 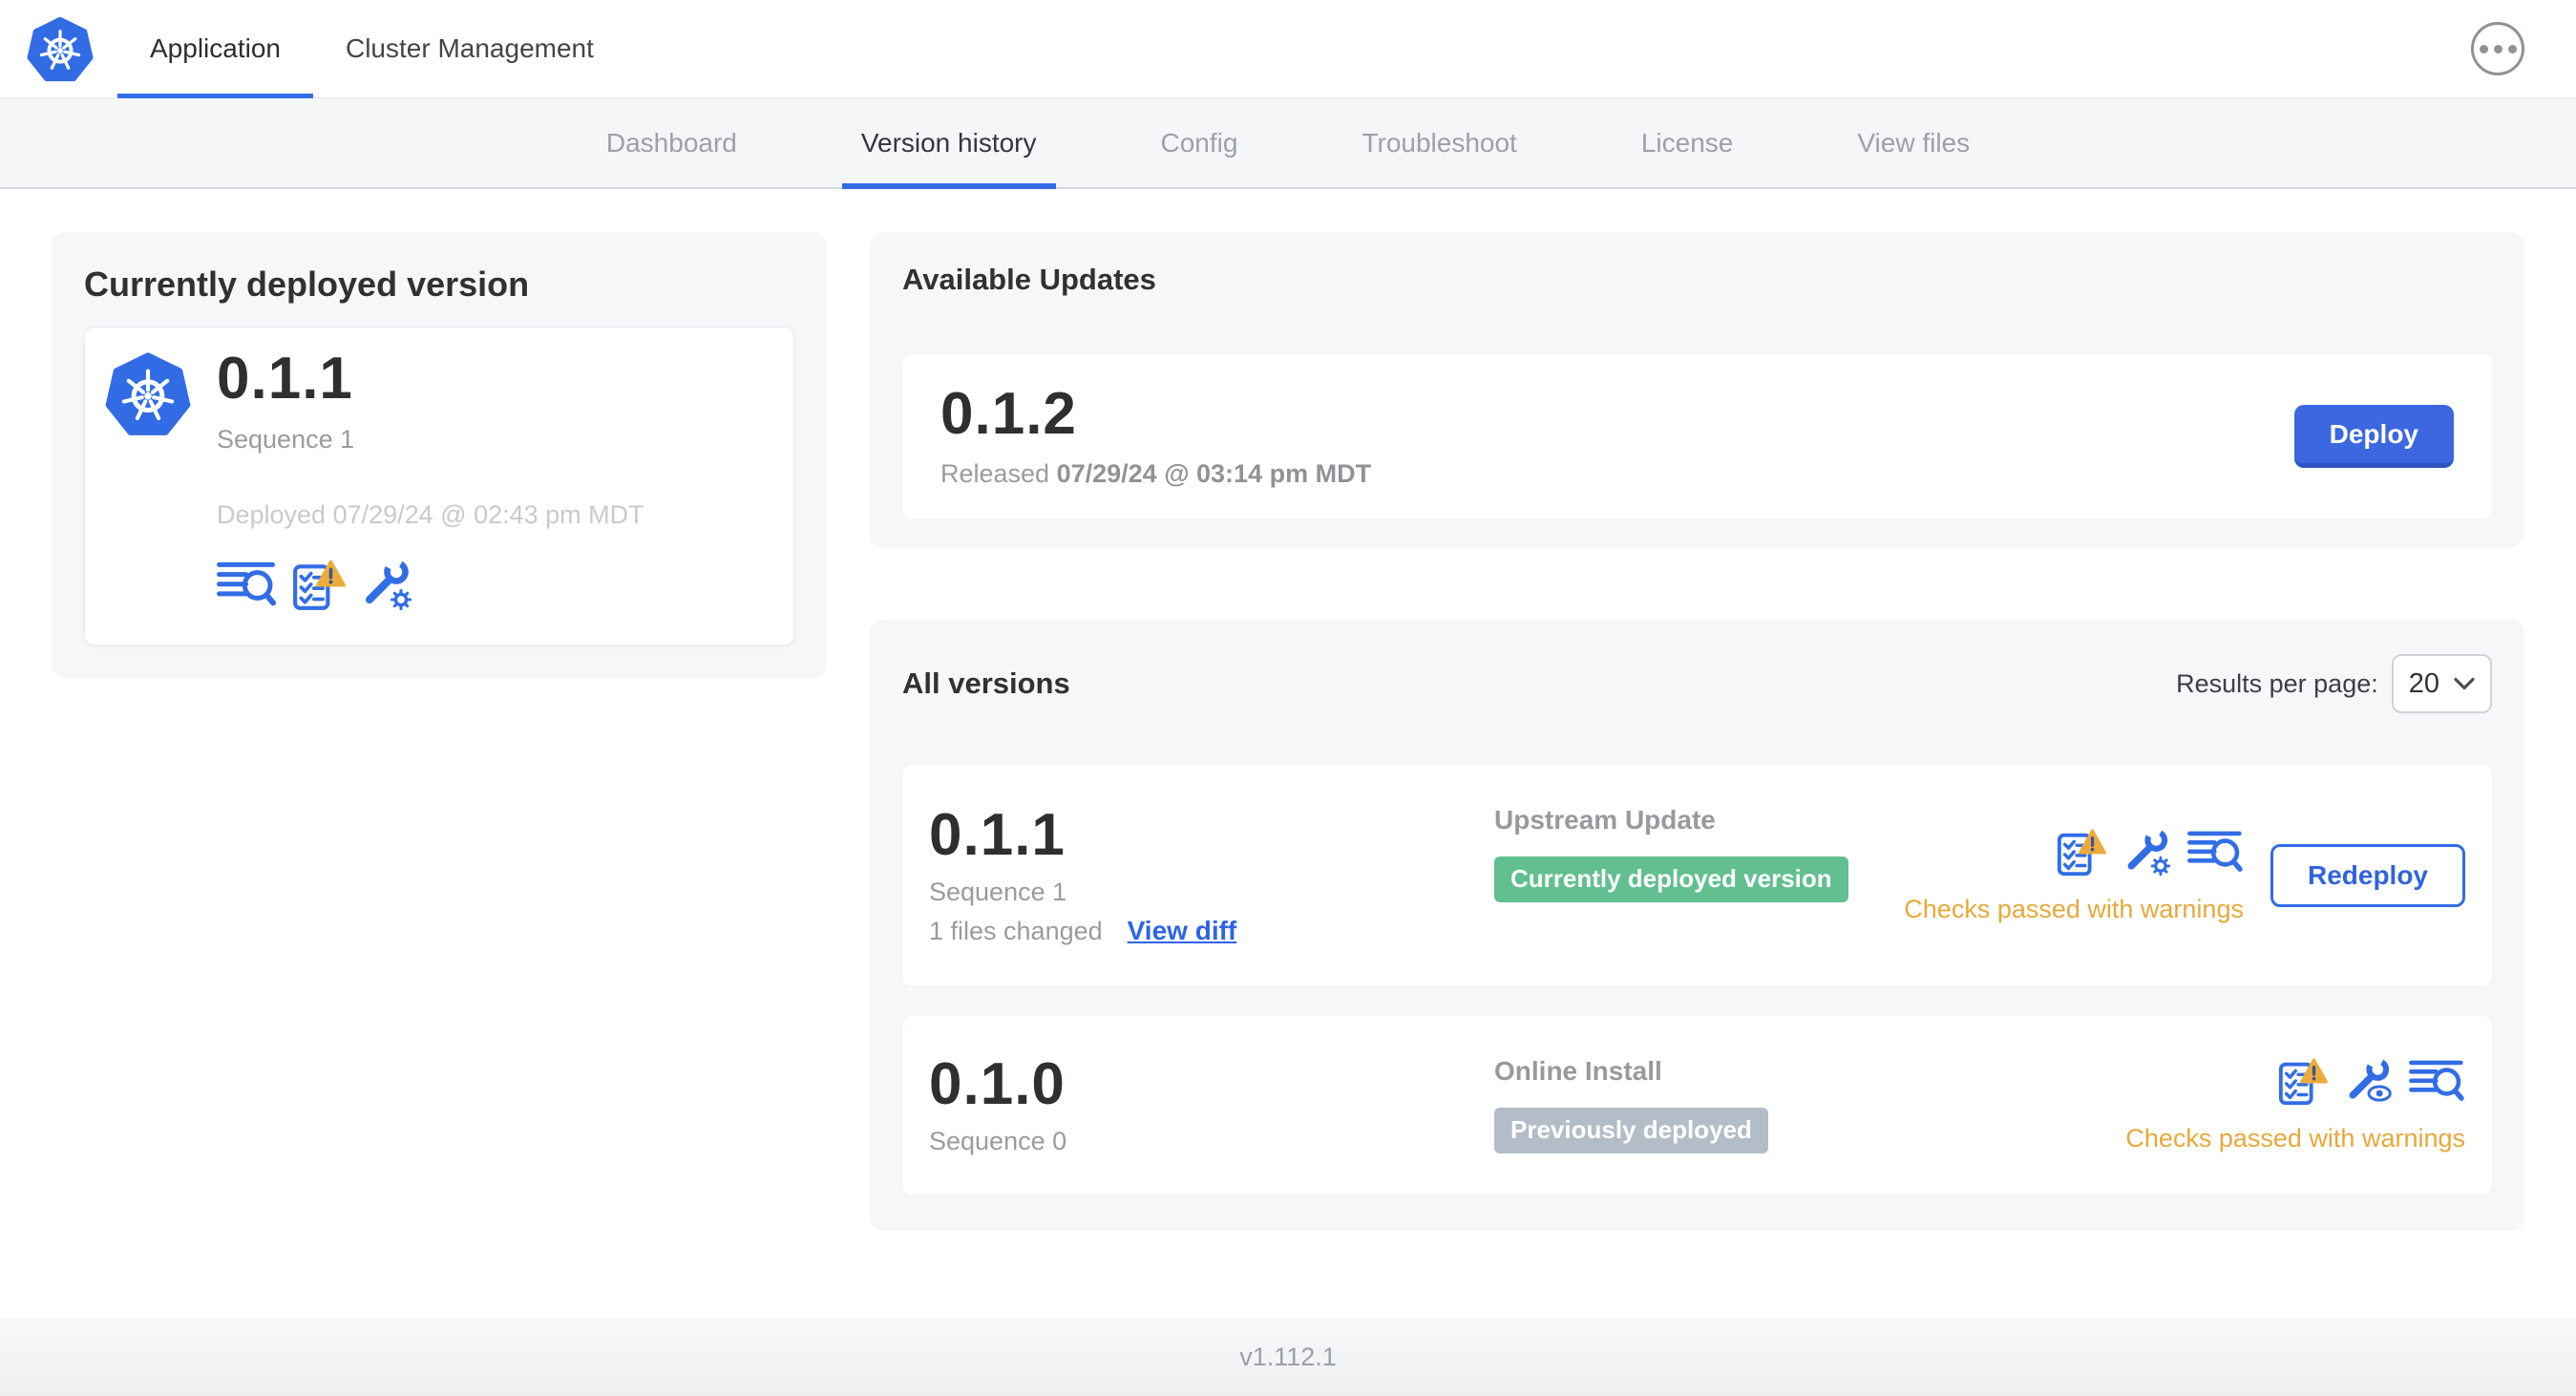 What do you see at coordinates (1182, 931) in the screenshot?
I see `view-diff-link: View diff` at bounding box center [1182, 931].